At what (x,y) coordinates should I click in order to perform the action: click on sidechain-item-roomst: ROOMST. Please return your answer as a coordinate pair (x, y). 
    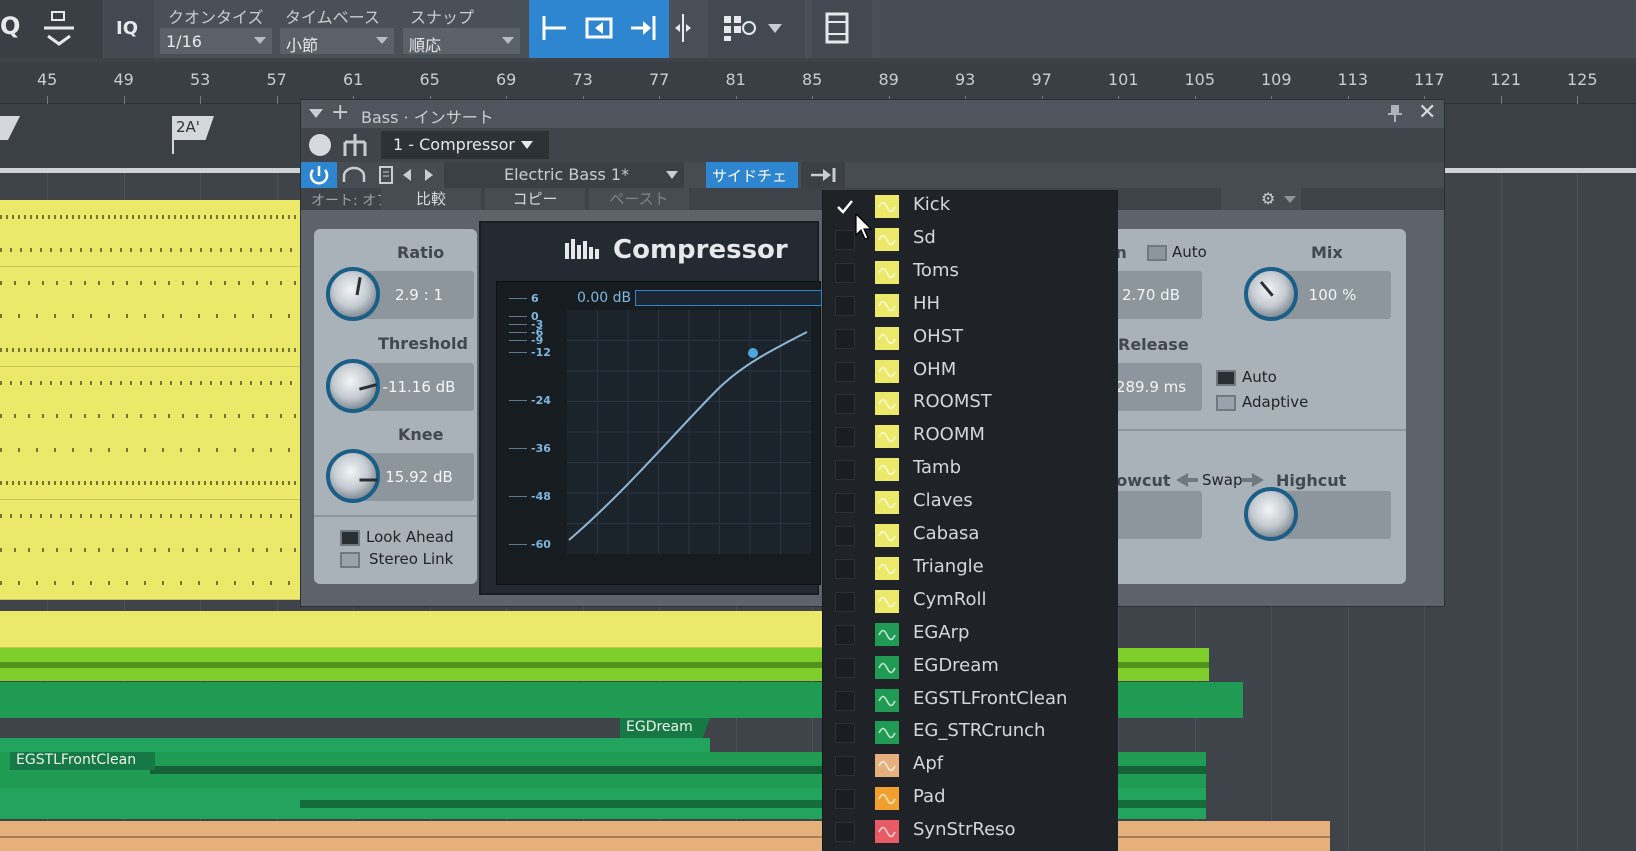
    Looking at the image, I should click on (971, 403).